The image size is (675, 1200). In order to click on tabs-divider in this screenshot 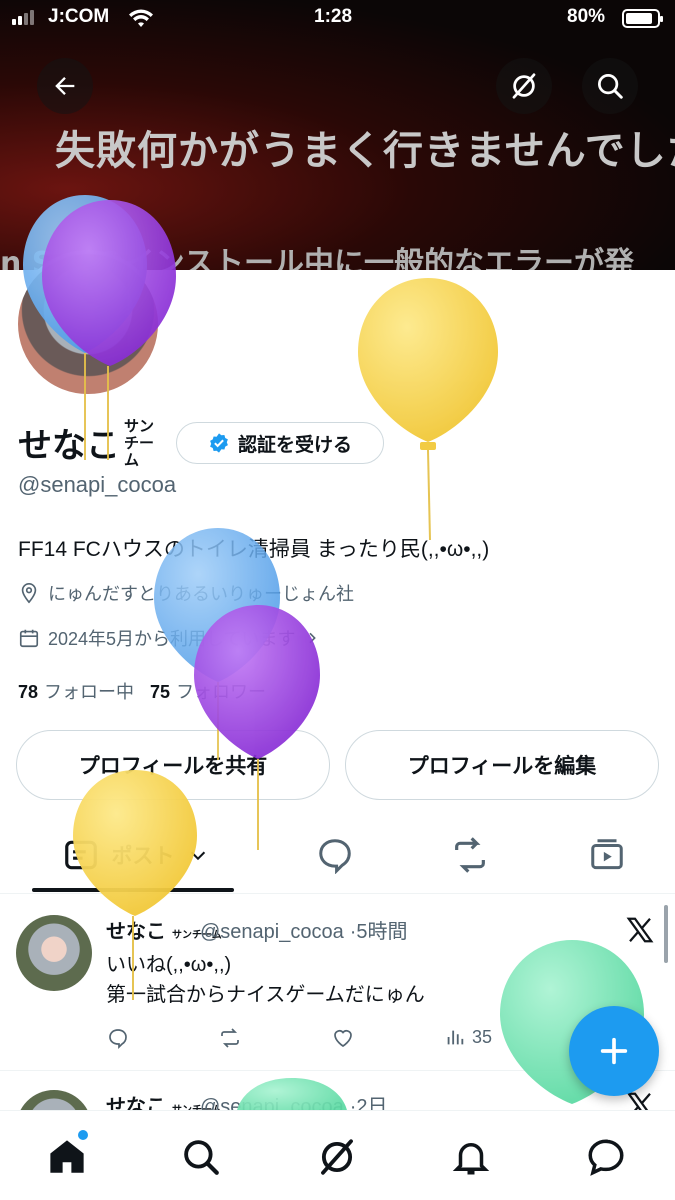, I will do `click(337, 893)`.